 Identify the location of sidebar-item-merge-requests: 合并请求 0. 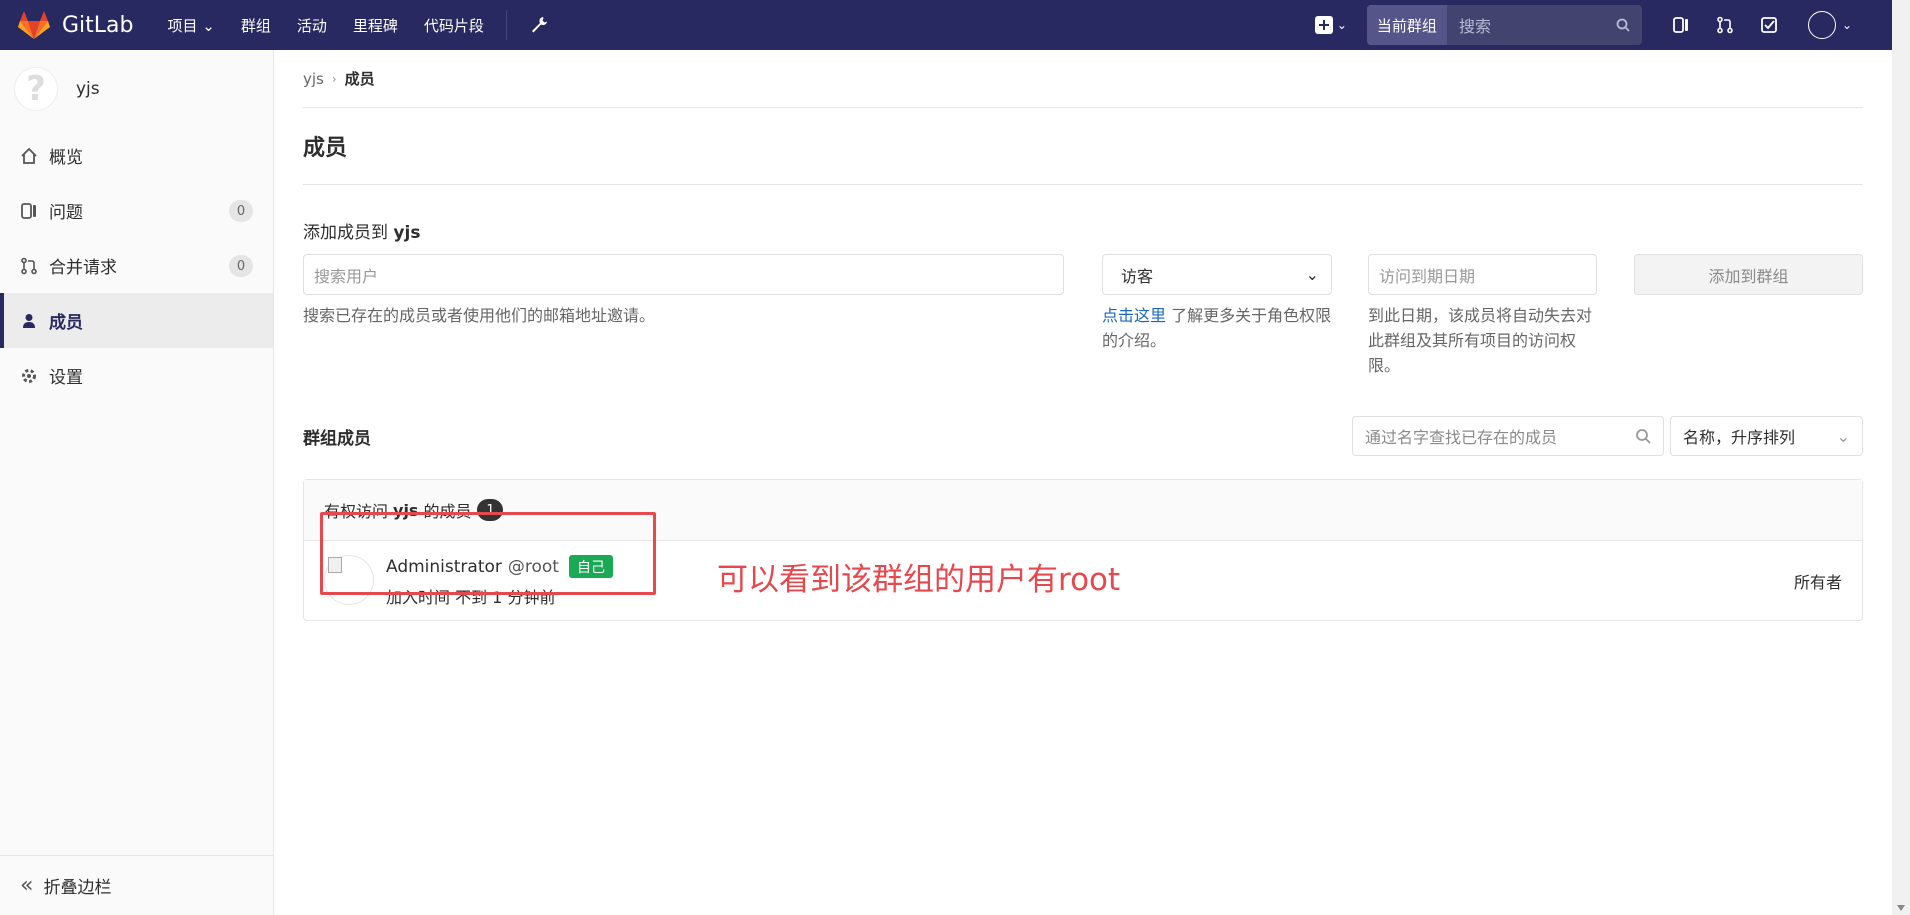
(136, 265).